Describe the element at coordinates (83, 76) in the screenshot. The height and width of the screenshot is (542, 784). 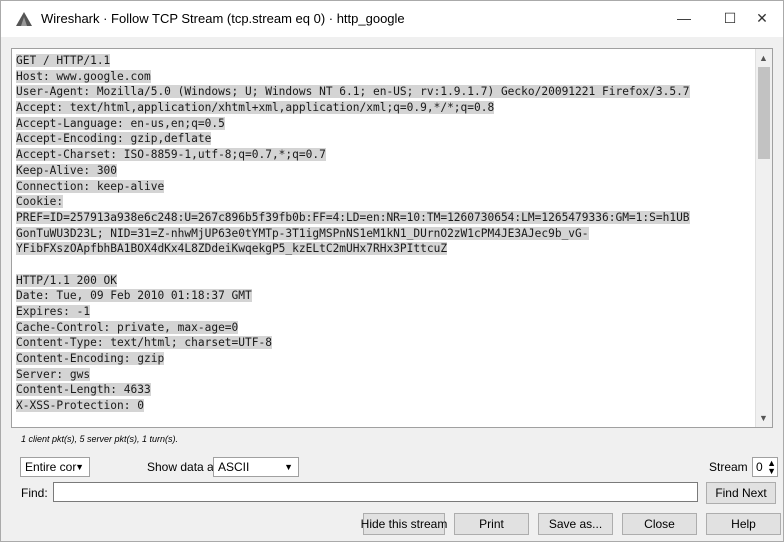
I see `client-text: Host: www.google.com` at that location.